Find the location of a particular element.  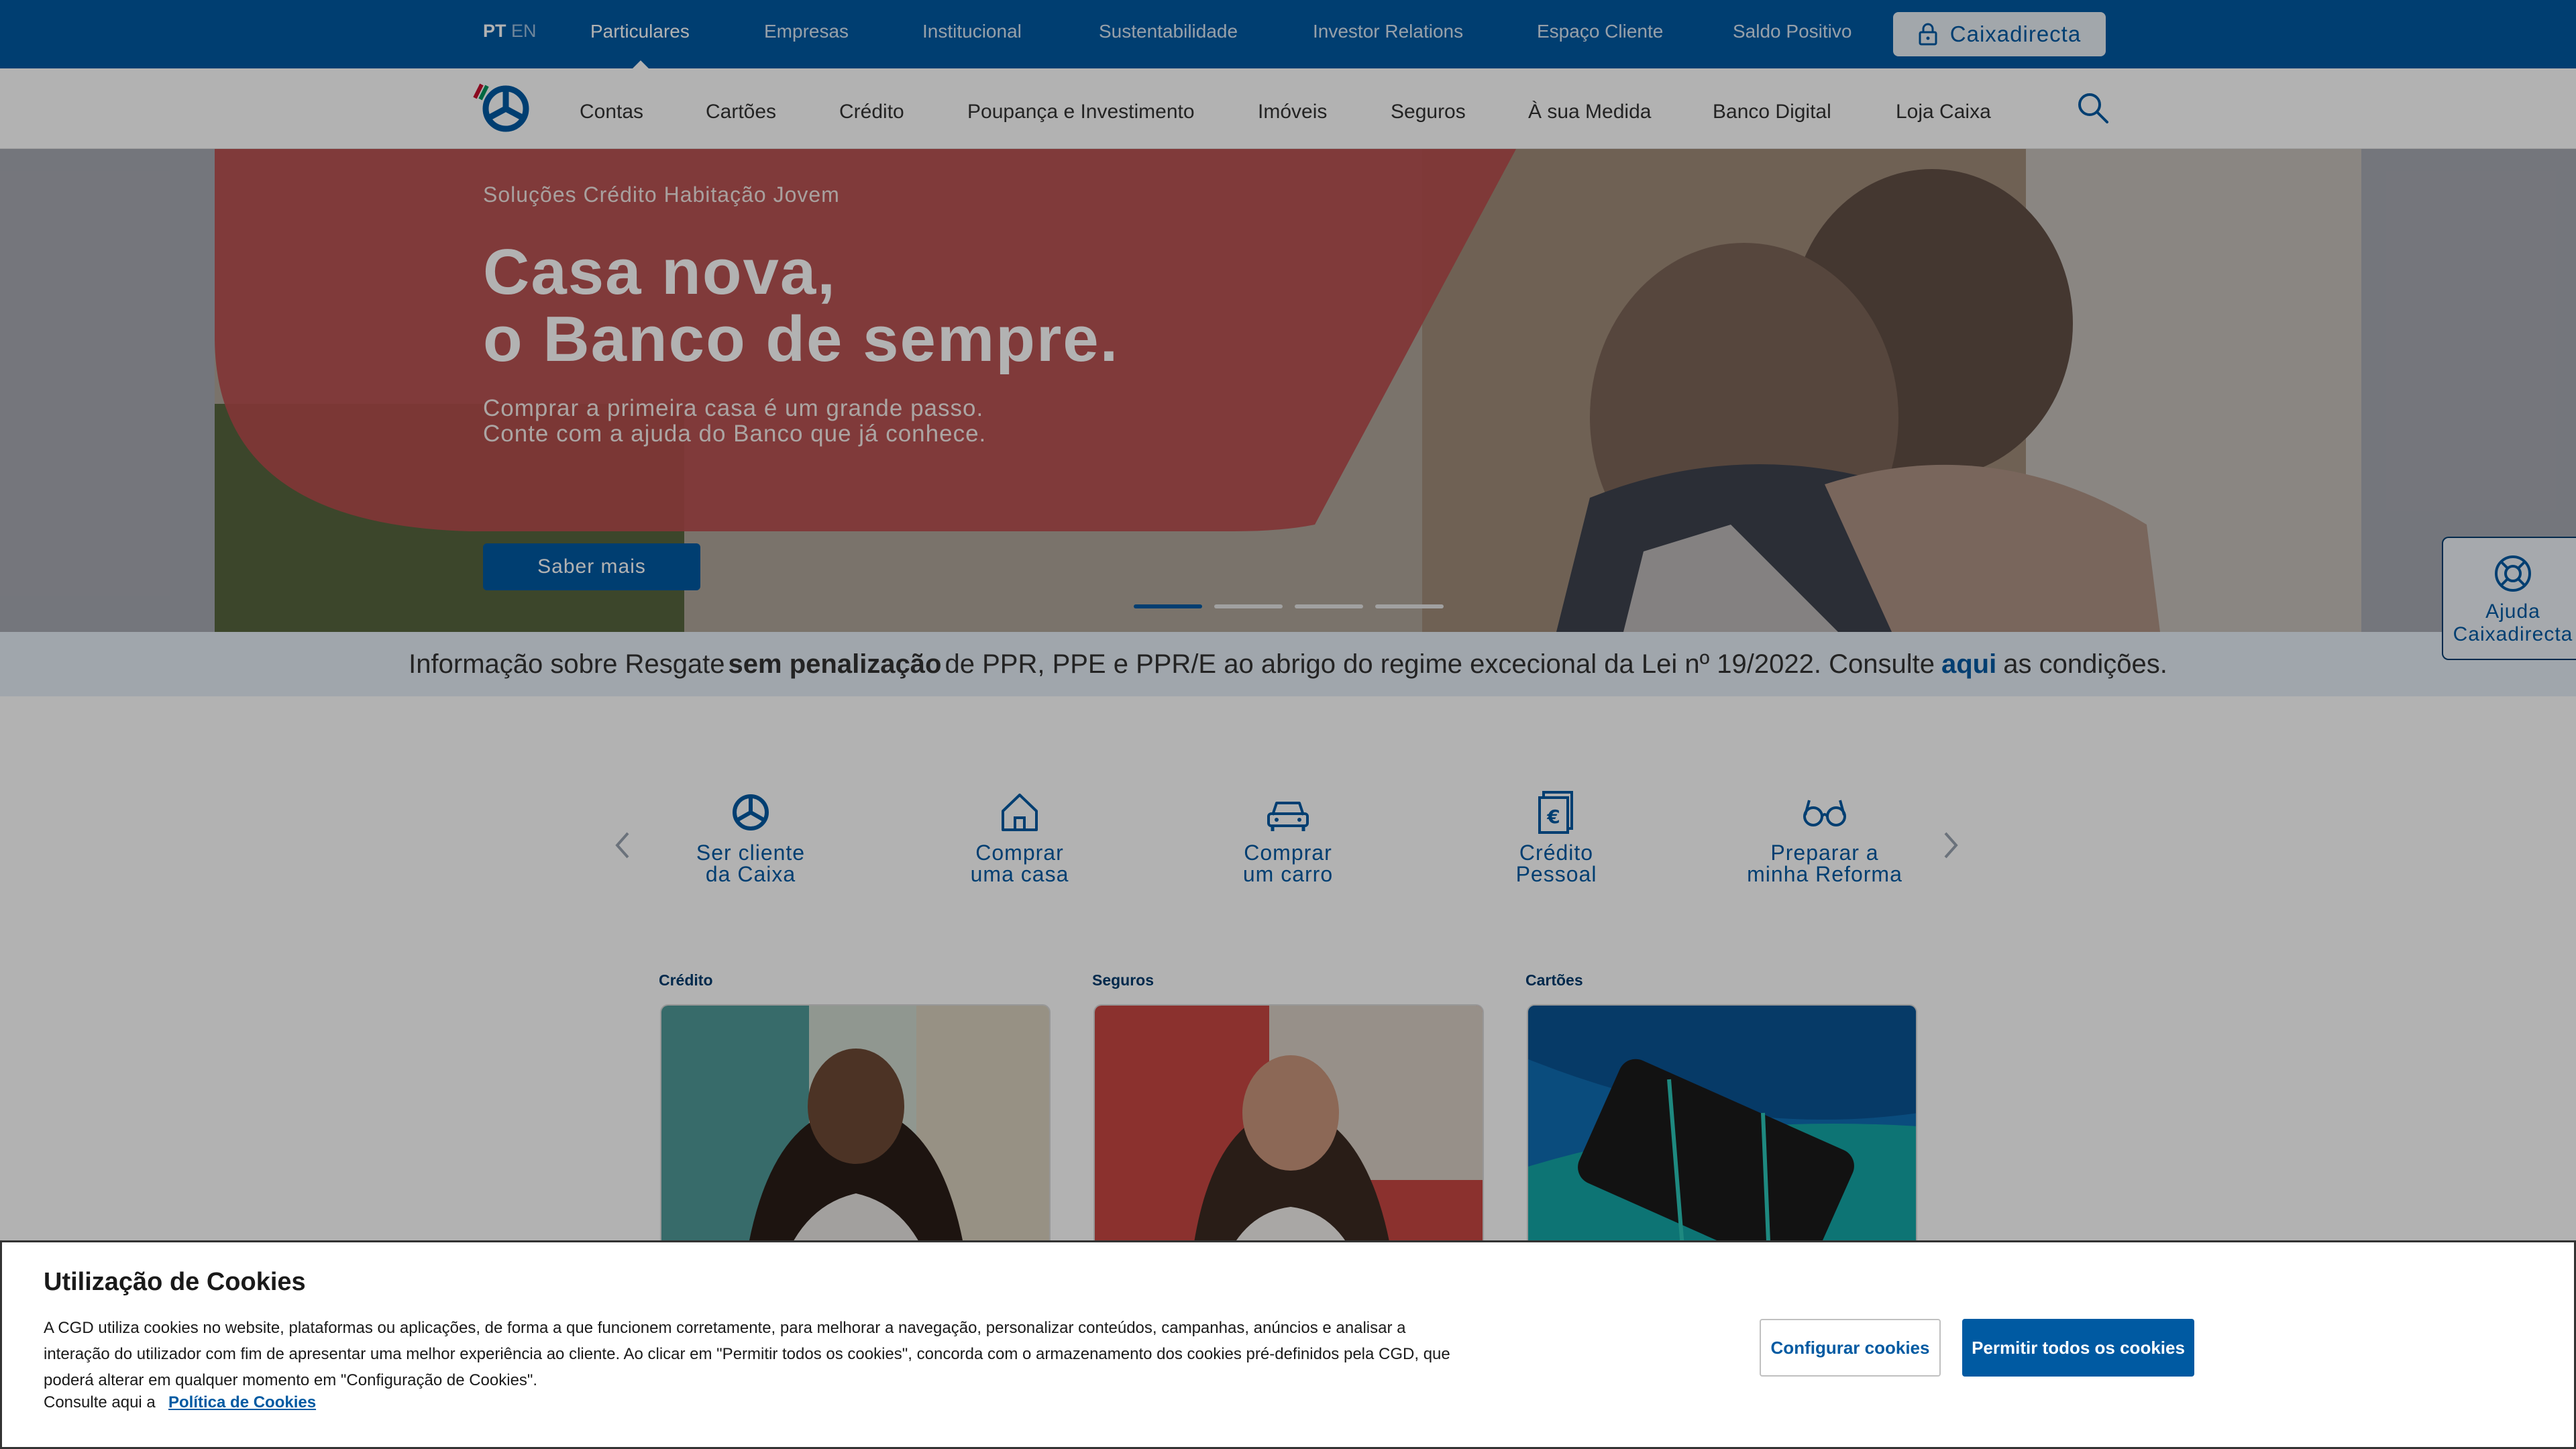

allow-all-cookies-button: Permitir todos os cookies is located at coordinates (2078, 1348).